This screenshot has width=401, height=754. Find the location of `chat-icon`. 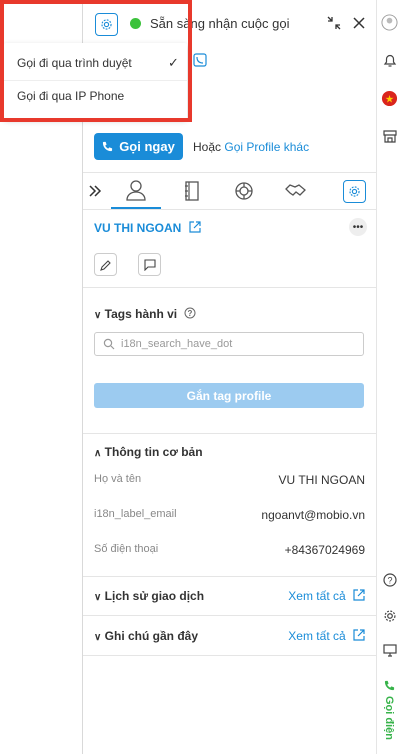

chat-icon is located at coordinates (149, 264).